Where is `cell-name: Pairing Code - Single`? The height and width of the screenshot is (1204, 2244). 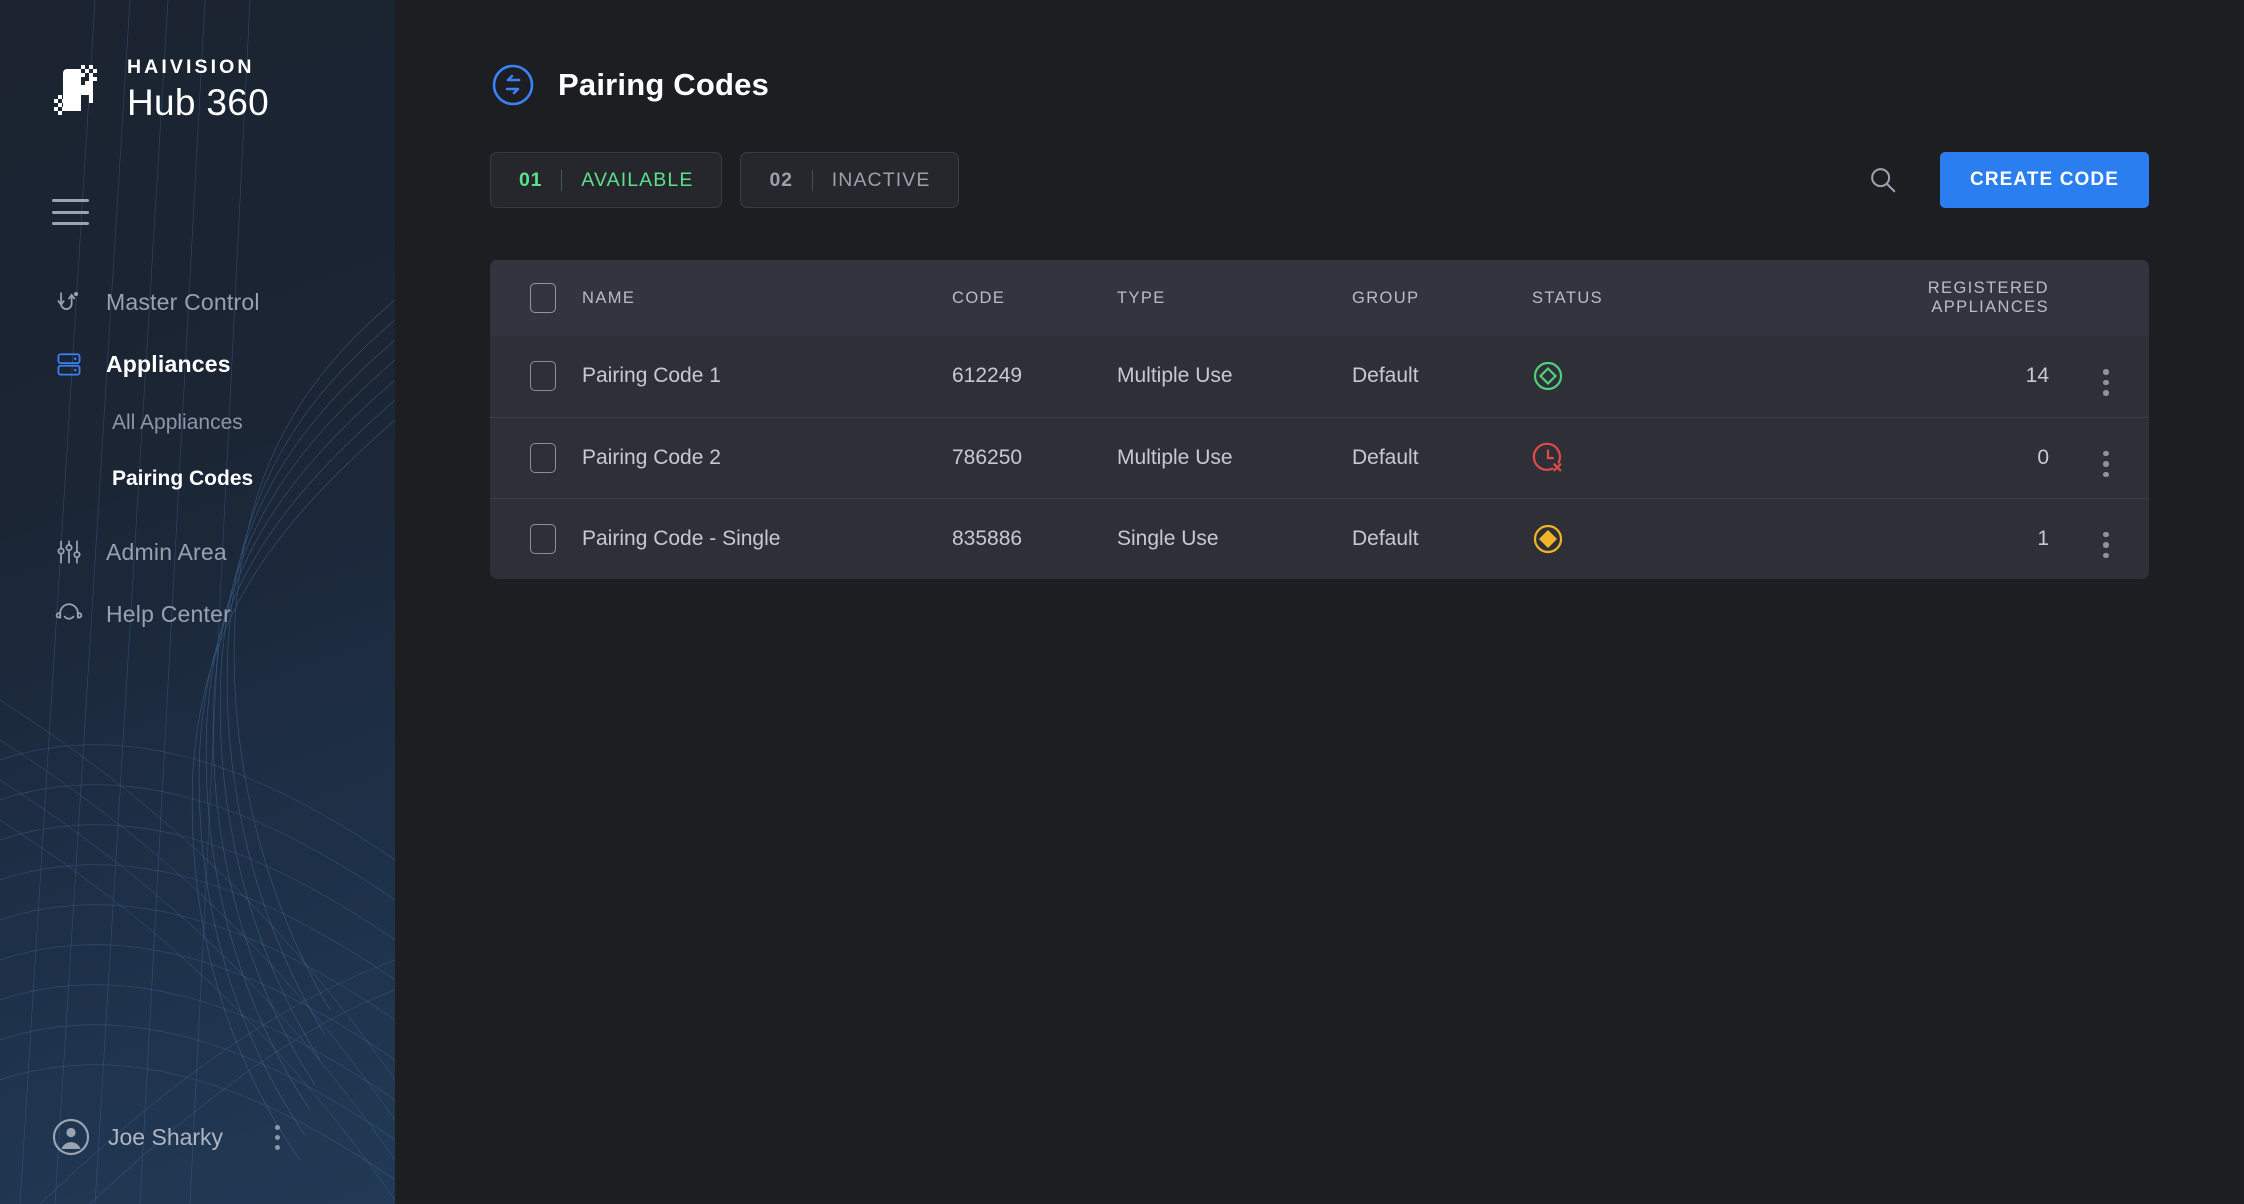 cell-name: Pairing Code - Single is located at coordinates (681, 538).